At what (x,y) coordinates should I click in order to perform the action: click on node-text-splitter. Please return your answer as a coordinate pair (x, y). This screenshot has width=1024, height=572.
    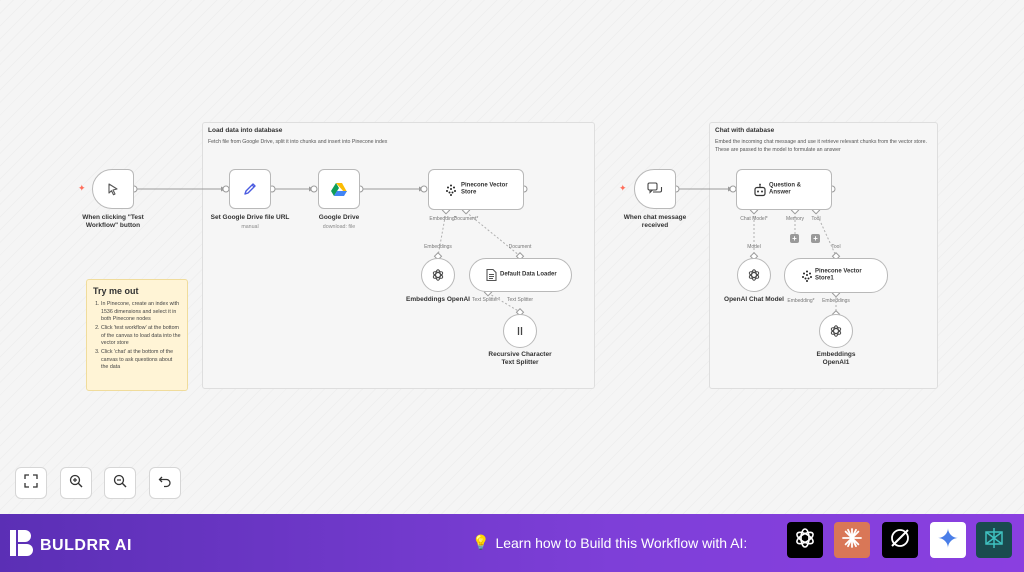
    Looking at the image, I should click on (520, 331).